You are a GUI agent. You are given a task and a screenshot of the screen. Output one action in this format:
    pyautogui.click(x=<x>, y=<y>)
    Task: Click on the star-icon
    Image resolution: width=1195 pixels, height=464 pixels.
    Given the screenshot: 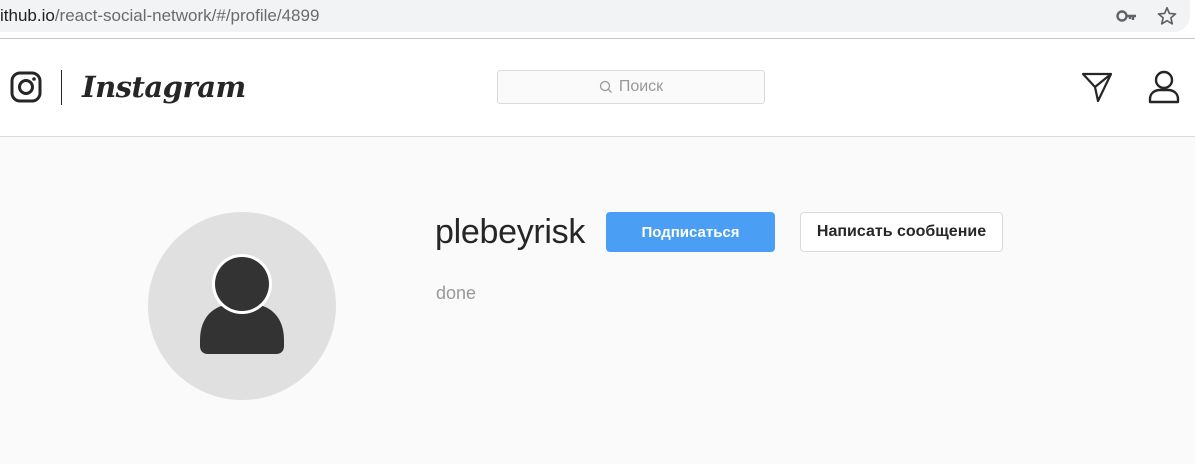 What is the action you would take?
    pyautogui.click(x=1167, y=16)
    